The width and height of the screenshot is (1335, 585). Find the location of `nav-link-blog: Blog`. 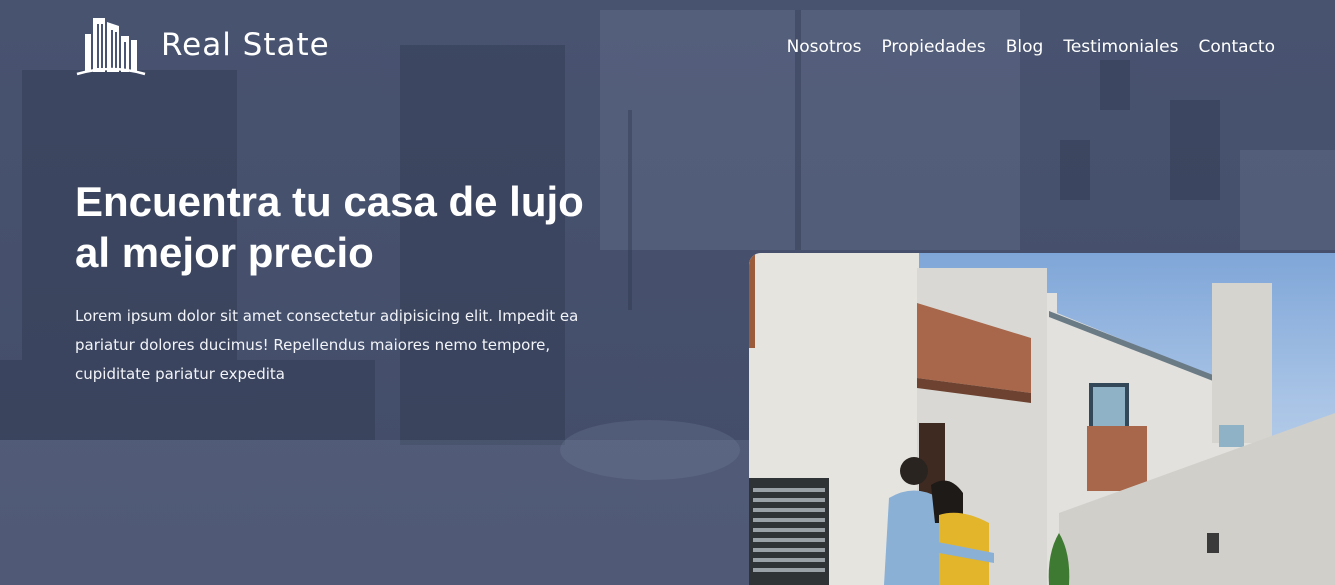

nav-link-blog: Blog is located at coordinates (1025, 47).